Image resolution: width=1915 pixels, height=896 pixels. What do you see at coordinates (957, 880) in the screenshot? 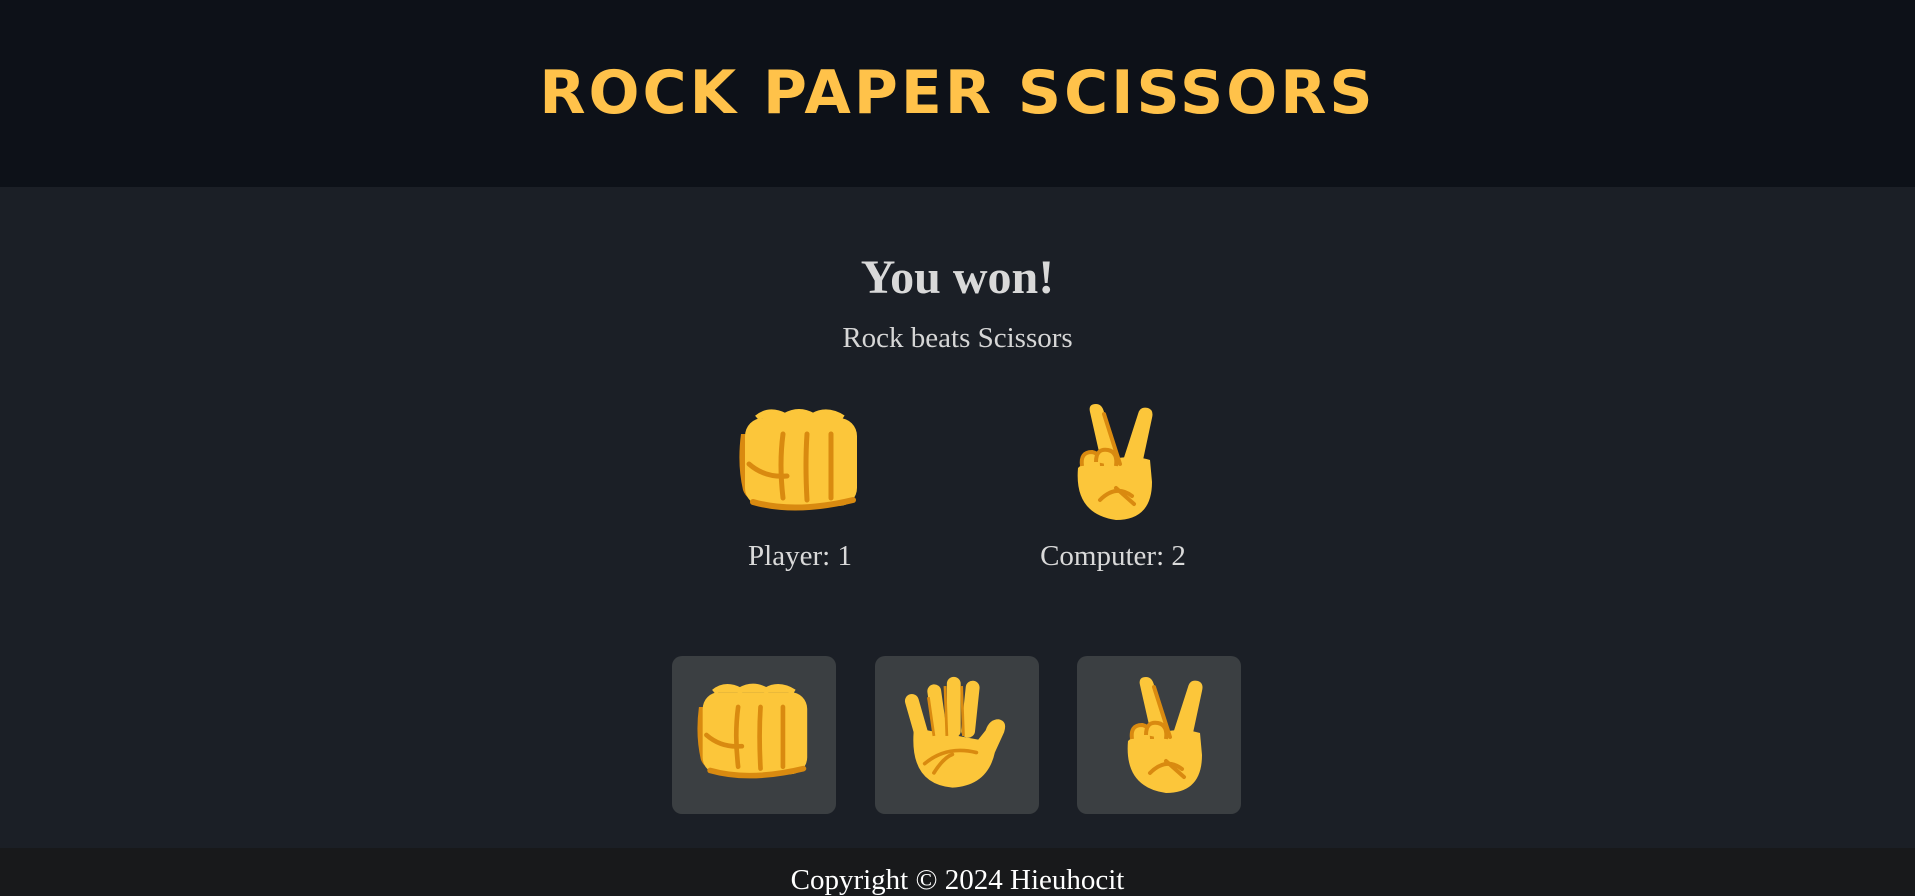
I see `copyright-text: Copyright © 2024 Hieuhocit` at bounding box center [957, 880].